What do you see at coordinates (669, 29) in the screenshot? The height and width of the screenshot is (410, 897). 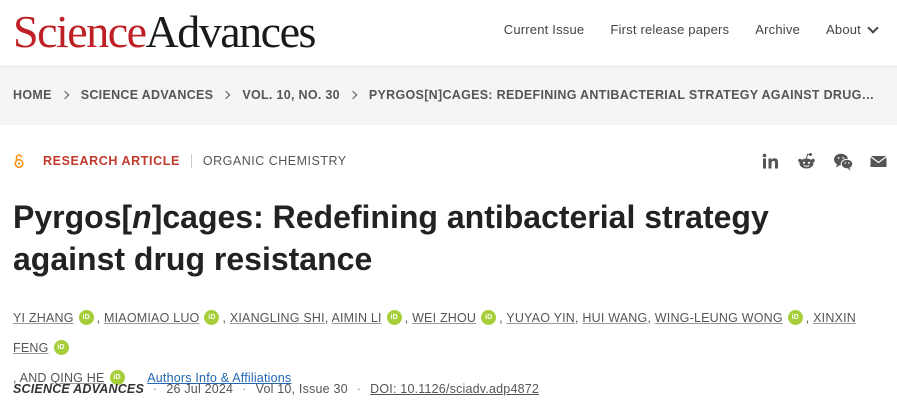 I see `nav-first-release-papers: First release papers` at bounding box center [669, 29].